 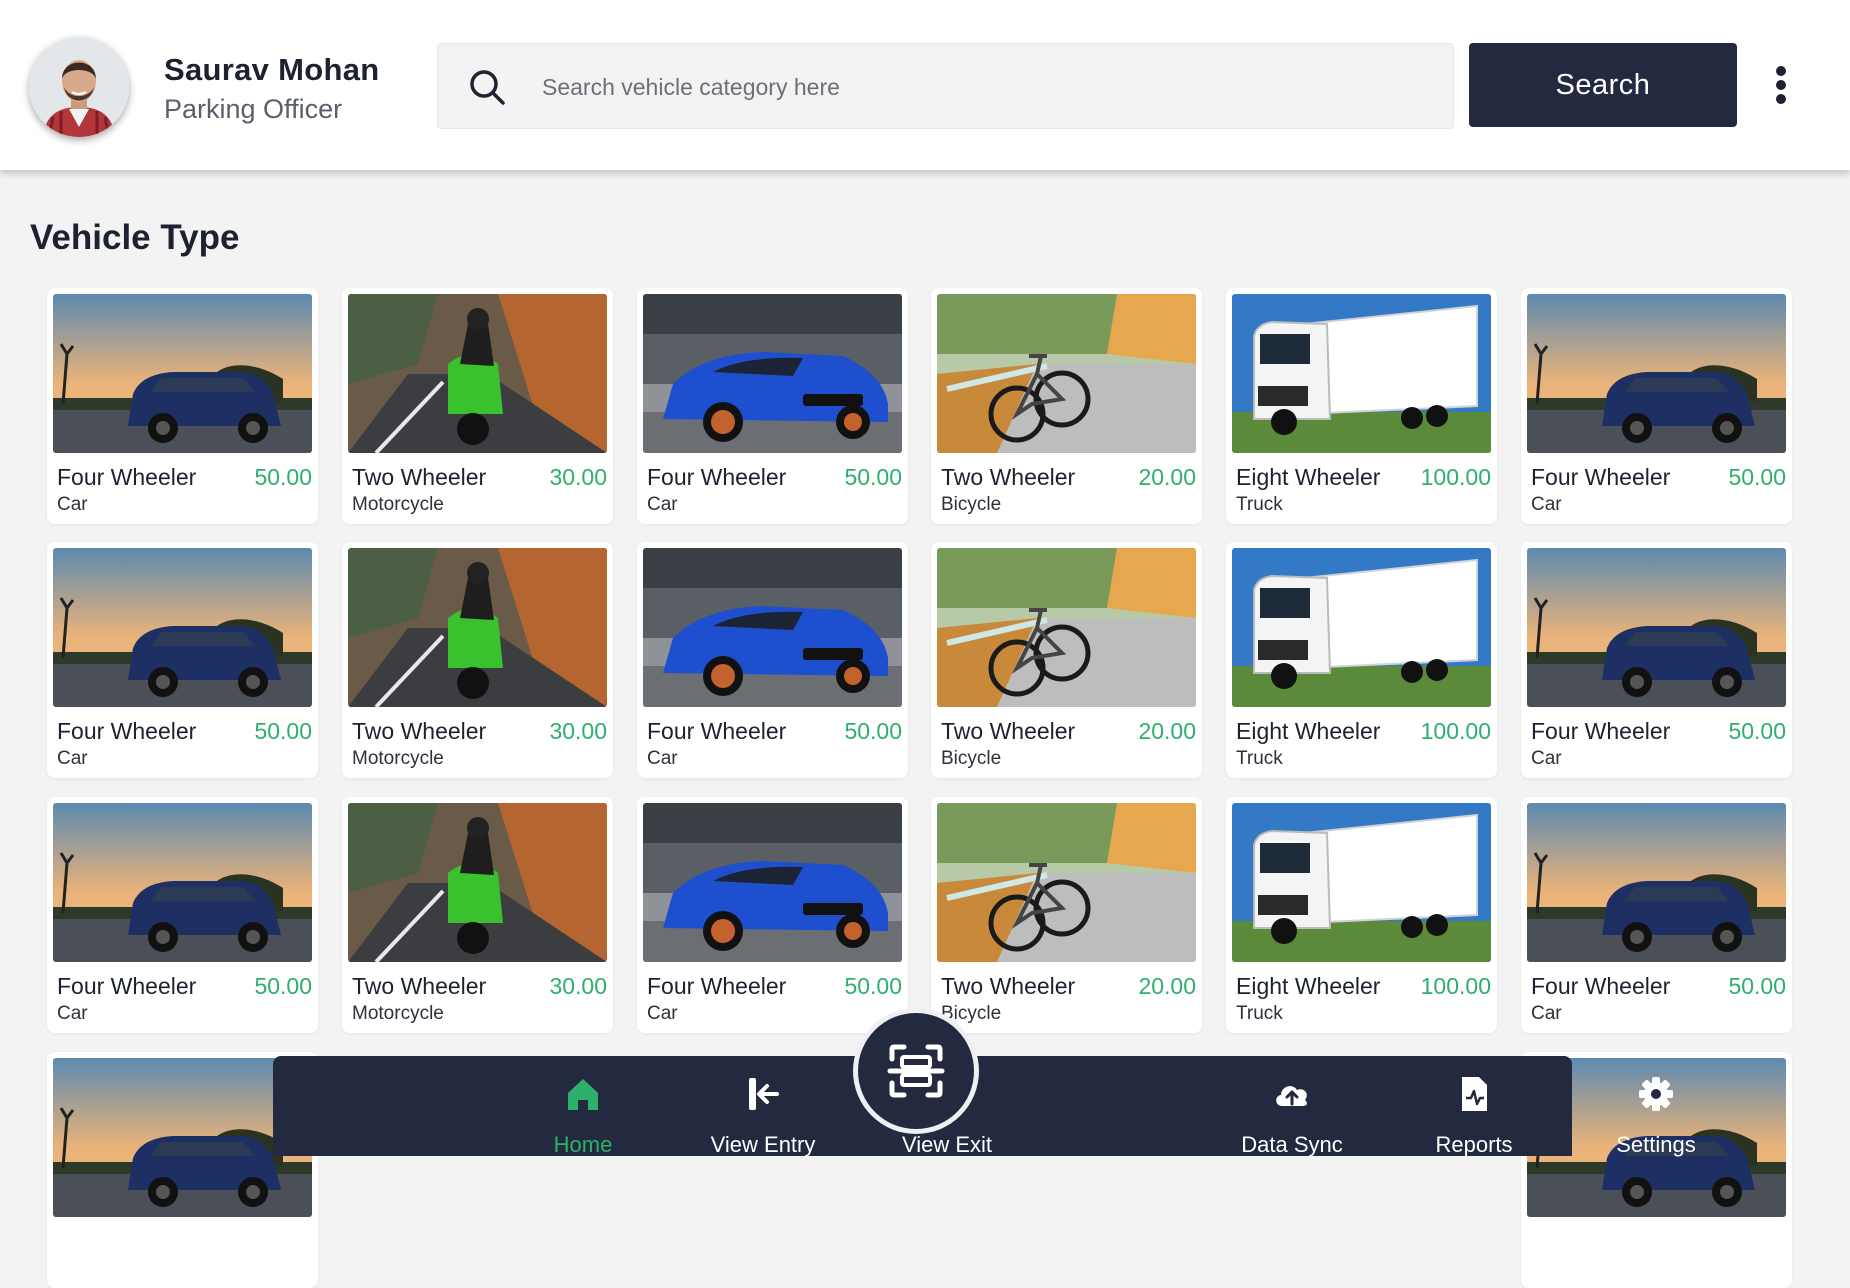 I want to click on section-title: Vehicle Type, so click(x=135, y=237).